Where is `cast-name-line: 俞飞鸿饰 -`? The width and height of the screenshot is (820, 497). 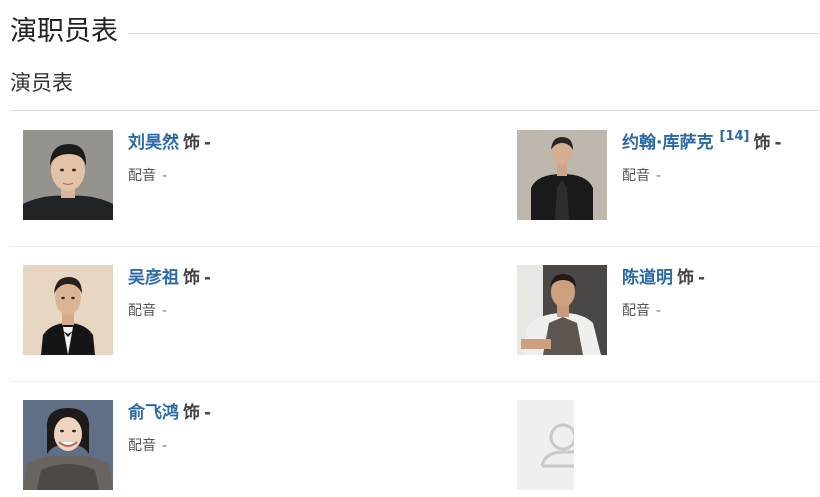 cast-name-line: 俞飞鸿饰 - is located at coordinates (169, 413).